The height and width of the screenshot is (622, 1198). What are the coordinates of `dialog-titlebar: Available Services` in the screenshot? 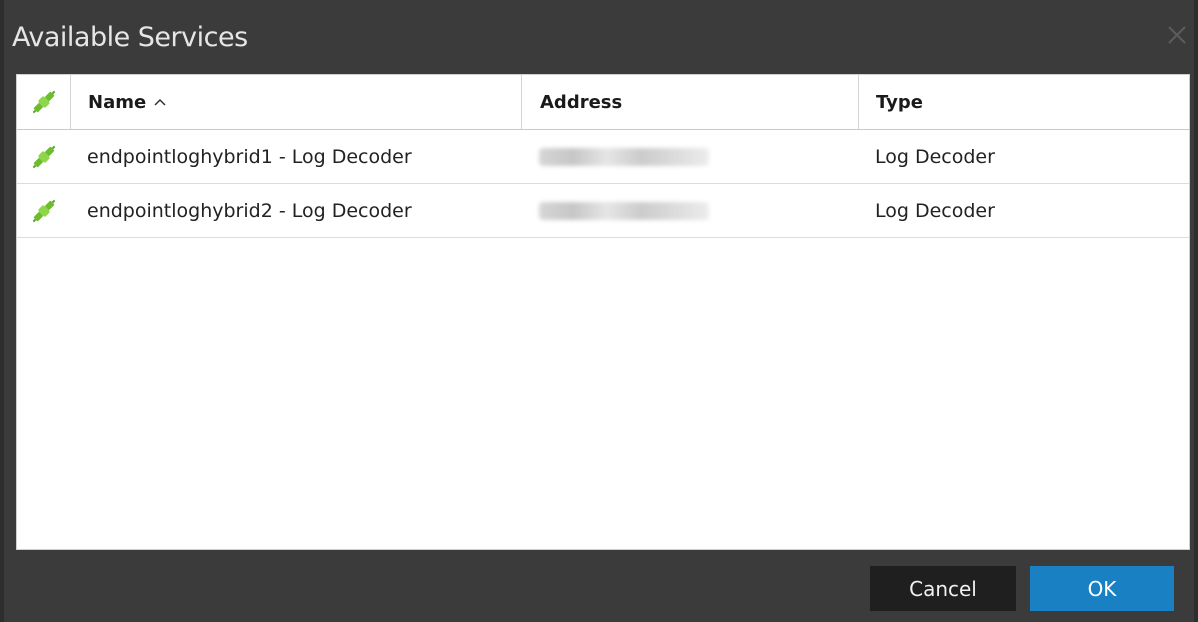 It's located at (599, 37).